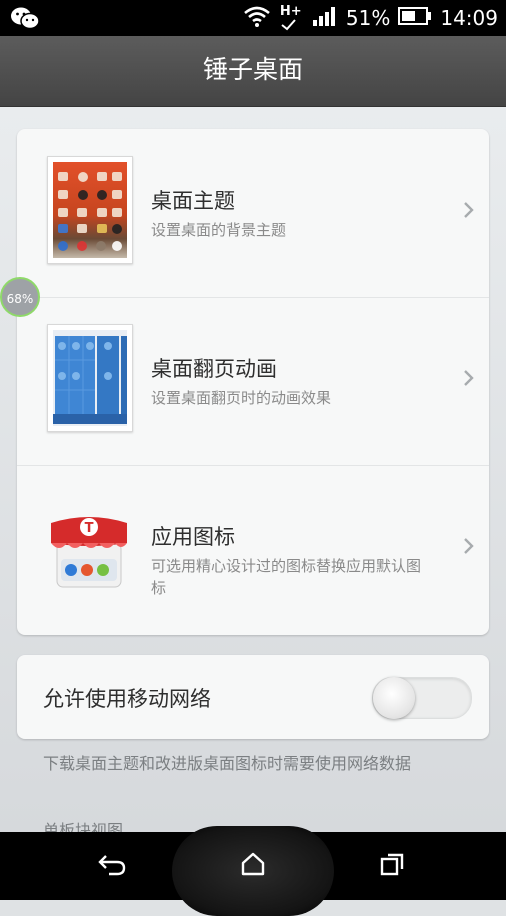 Image resolution: width=506 pixels, height=916 pixels. What do you see at coordinates (90, 210) in the screenshot?
I see `desktop-theme-thumbnail-icon` at bounding box center [90, 210].